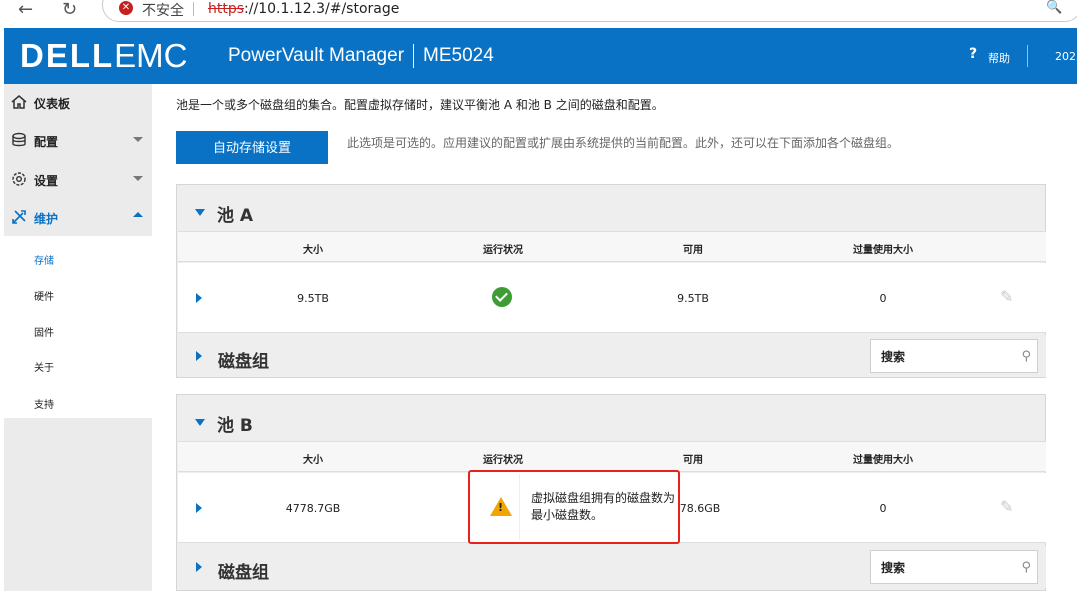 This screenshot has width=1077, height=591. What do you see at coordinates (78, 103) in the screenshot?
I see `sidebar-item-dashboard: 仪表板` at bounding box center [78, 103].